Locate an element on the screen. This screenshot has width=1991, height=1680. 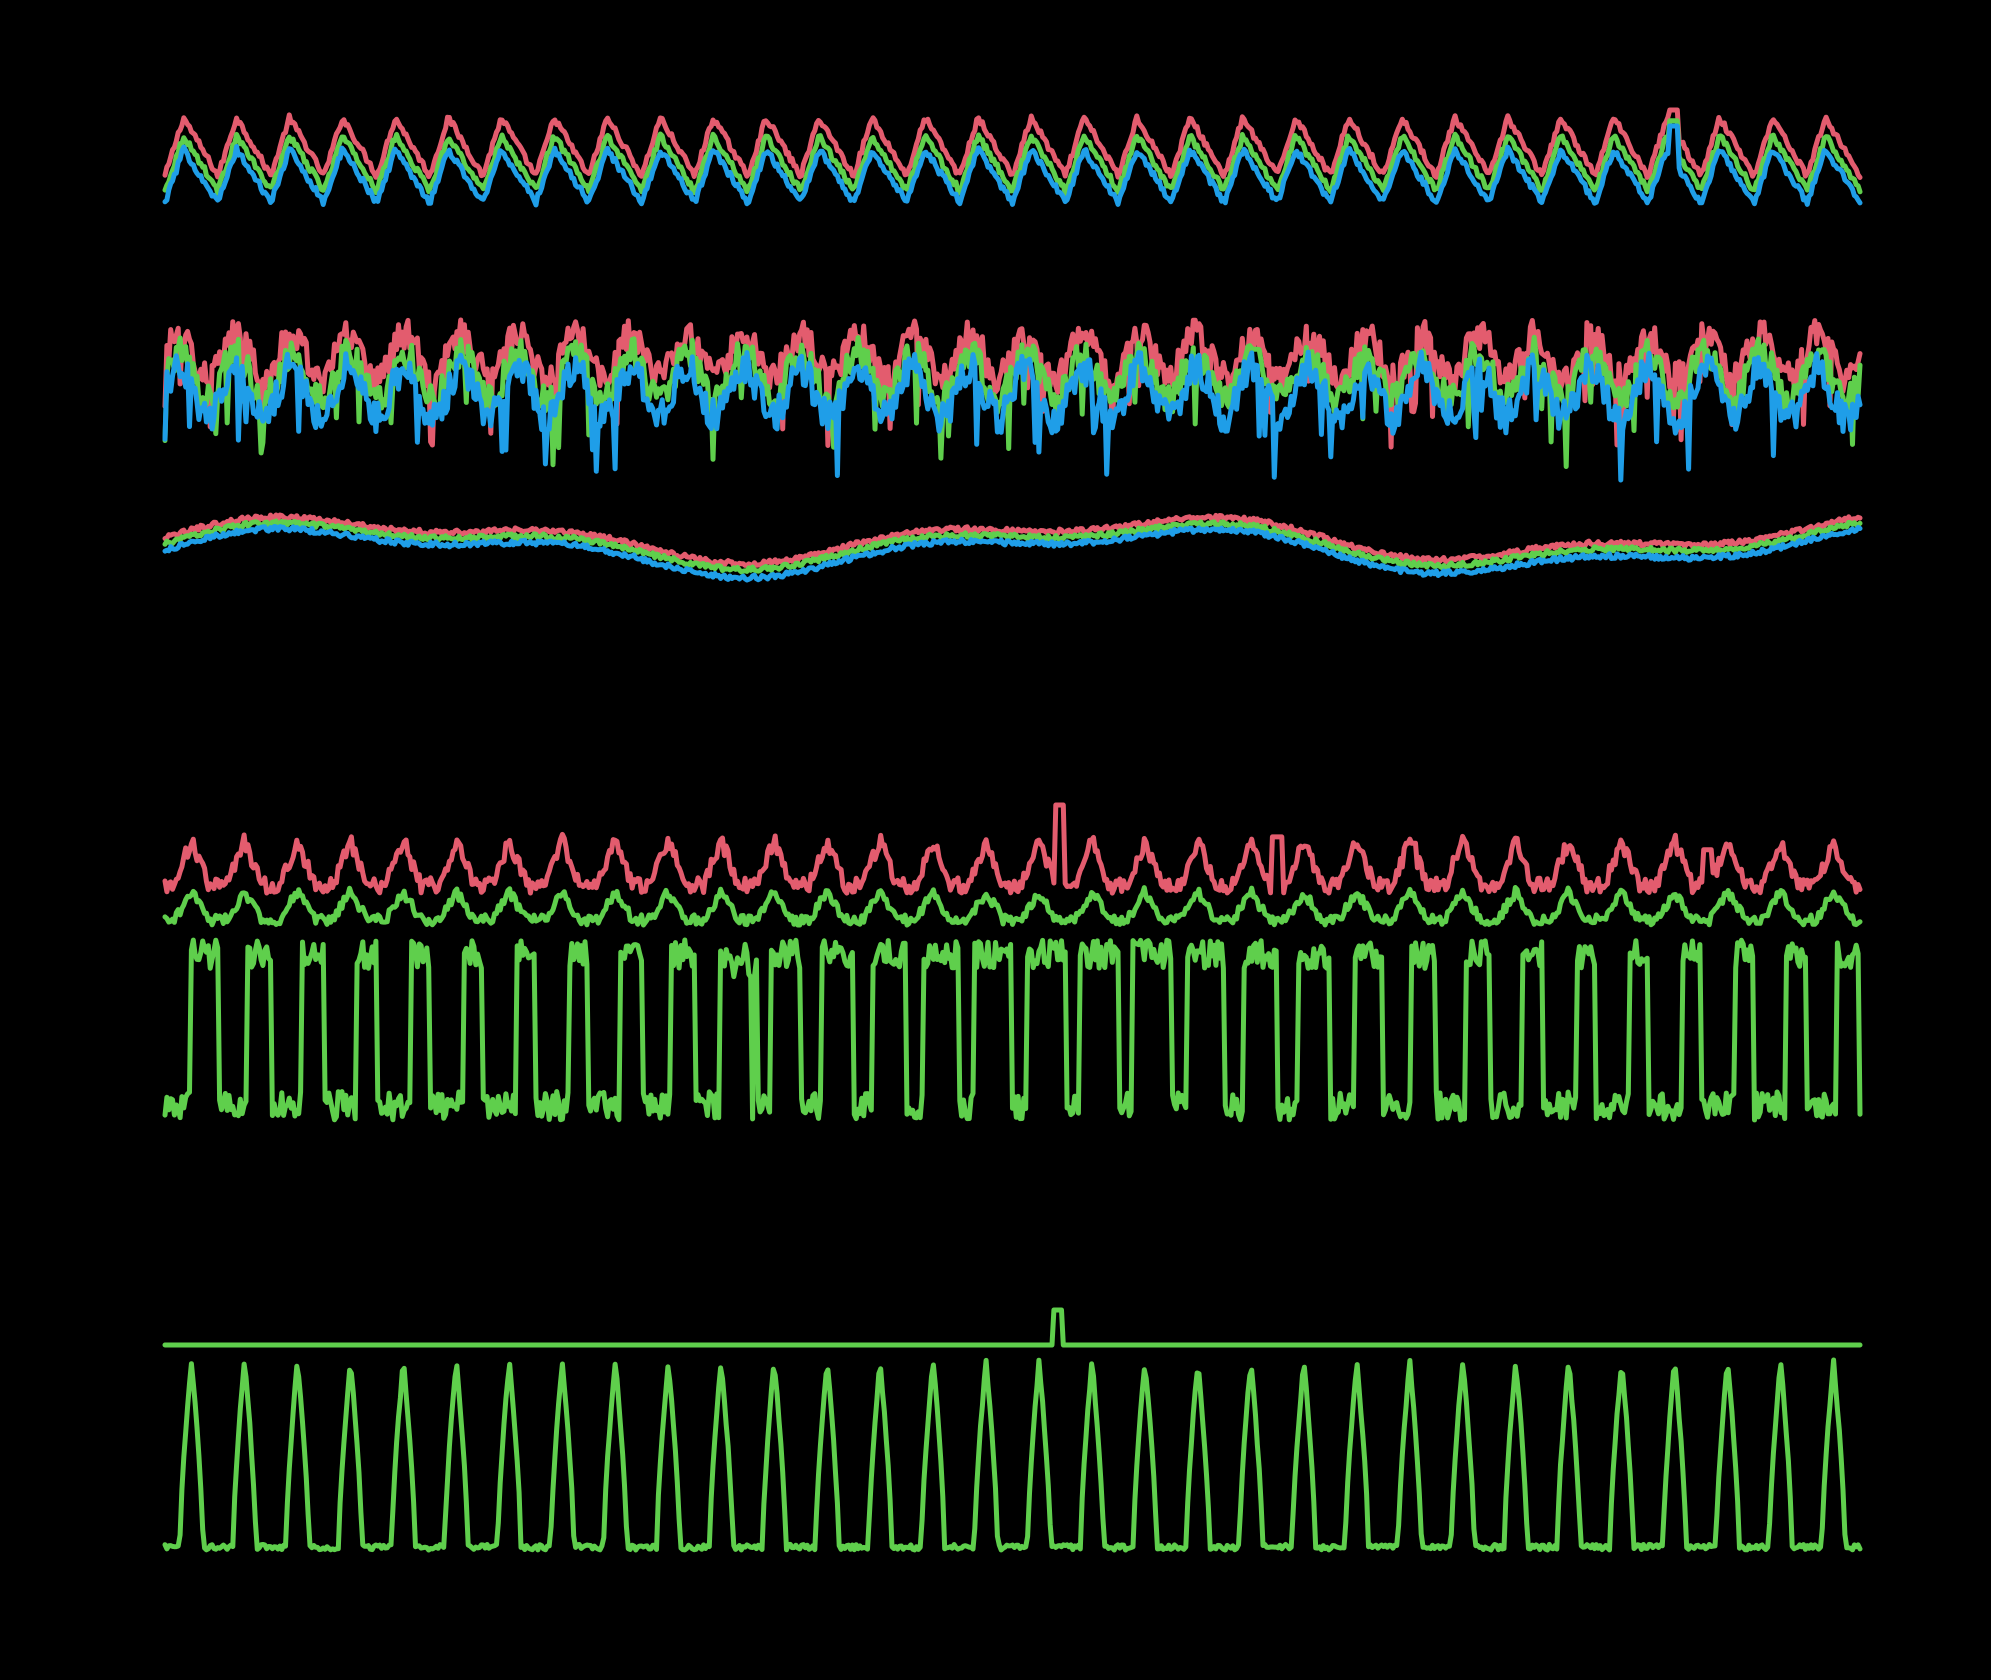
panel-6-series-green is located at coordinates (1012, 1327).